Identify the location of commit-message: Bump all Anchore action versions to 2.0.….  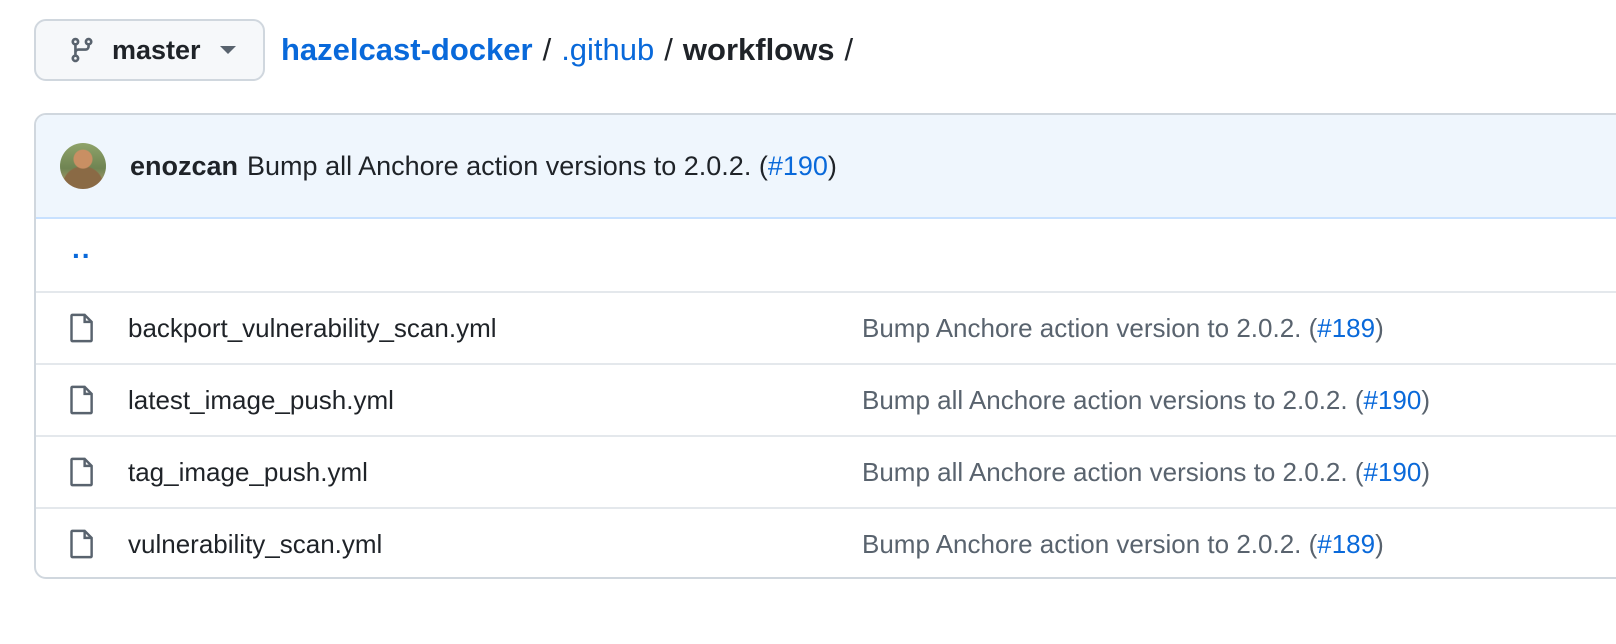
(542, 166).